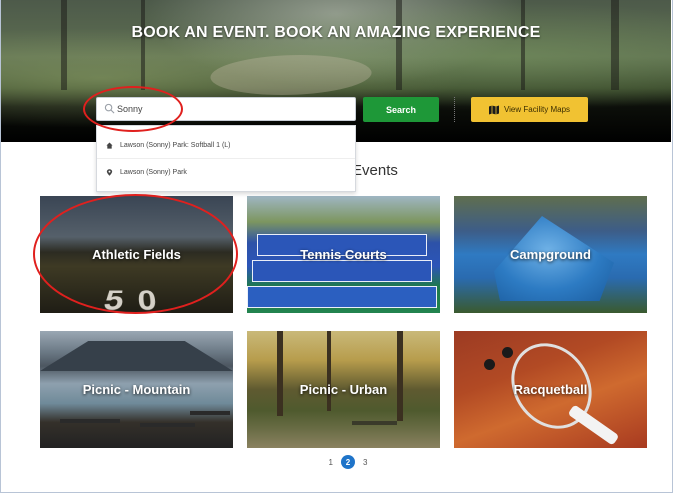 The width and height of the screenshot is (673, 493). Describe the element at coordinates (331, 462) in the screenshot. I see `page-link: 1` at that location.